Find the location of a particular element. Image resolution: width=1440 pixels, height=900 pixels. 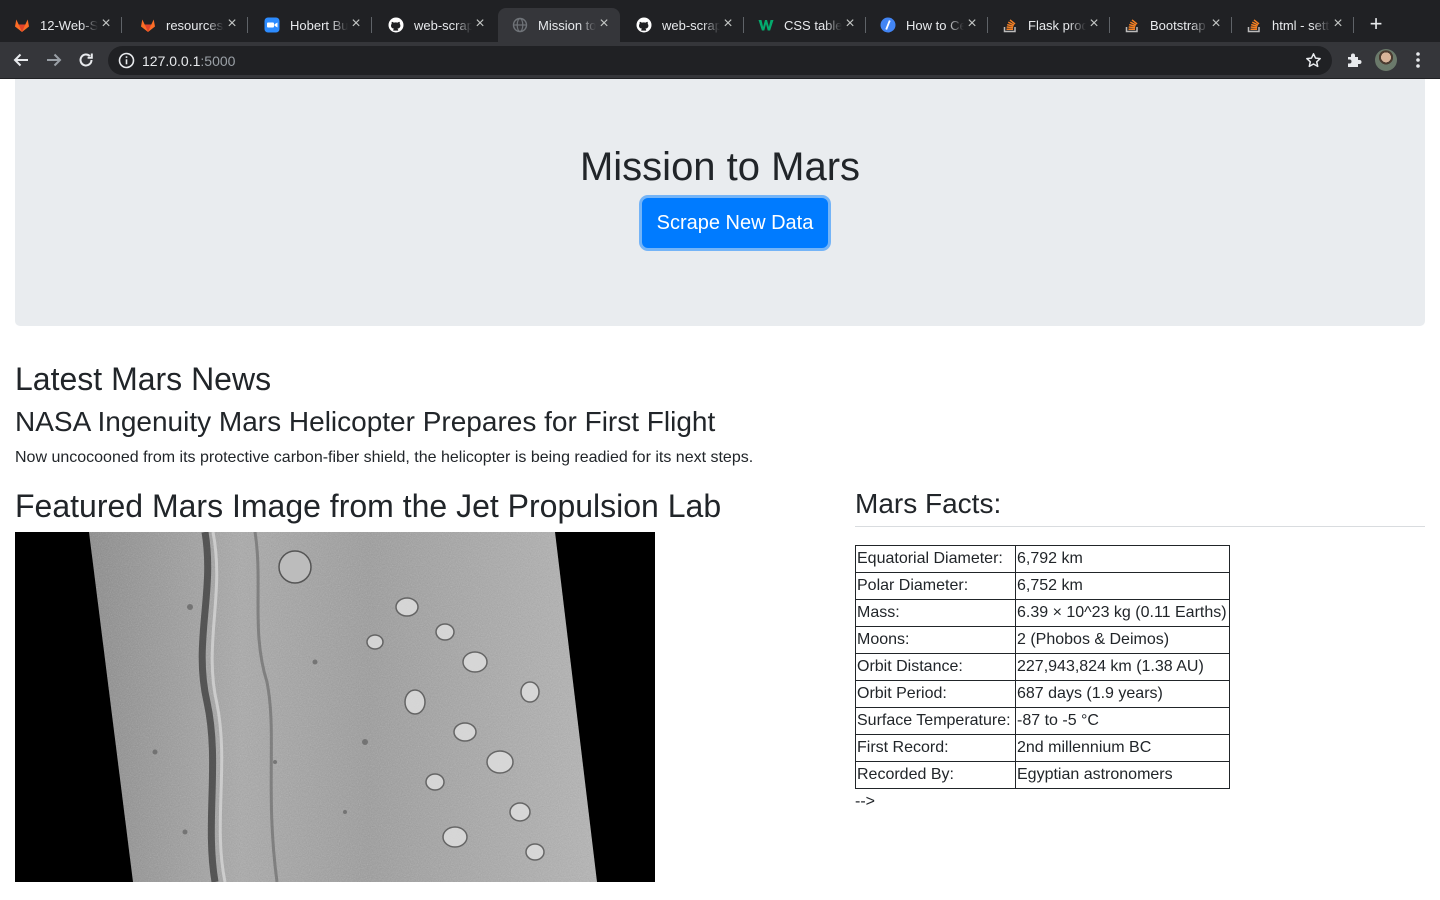

browser-menu-icon is located at coordinates (1418, 60).